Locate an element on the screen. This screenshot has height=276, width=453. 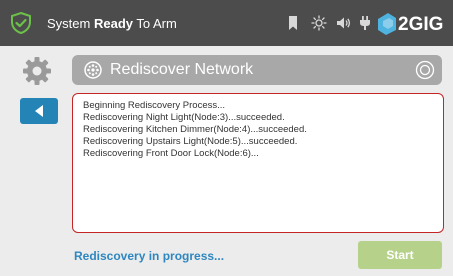
status-prefix: System is located at coordinates (70, 23).